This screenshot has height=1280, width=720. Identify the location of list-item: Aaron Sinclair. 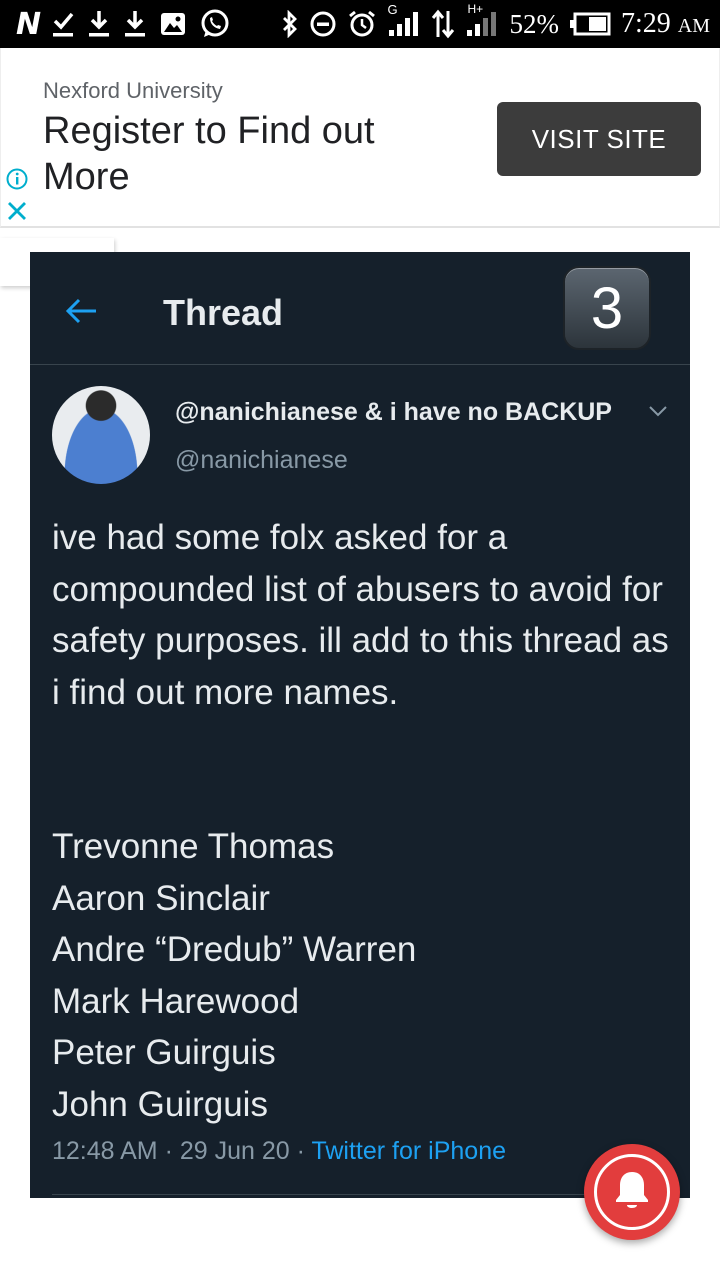
(161, 898).